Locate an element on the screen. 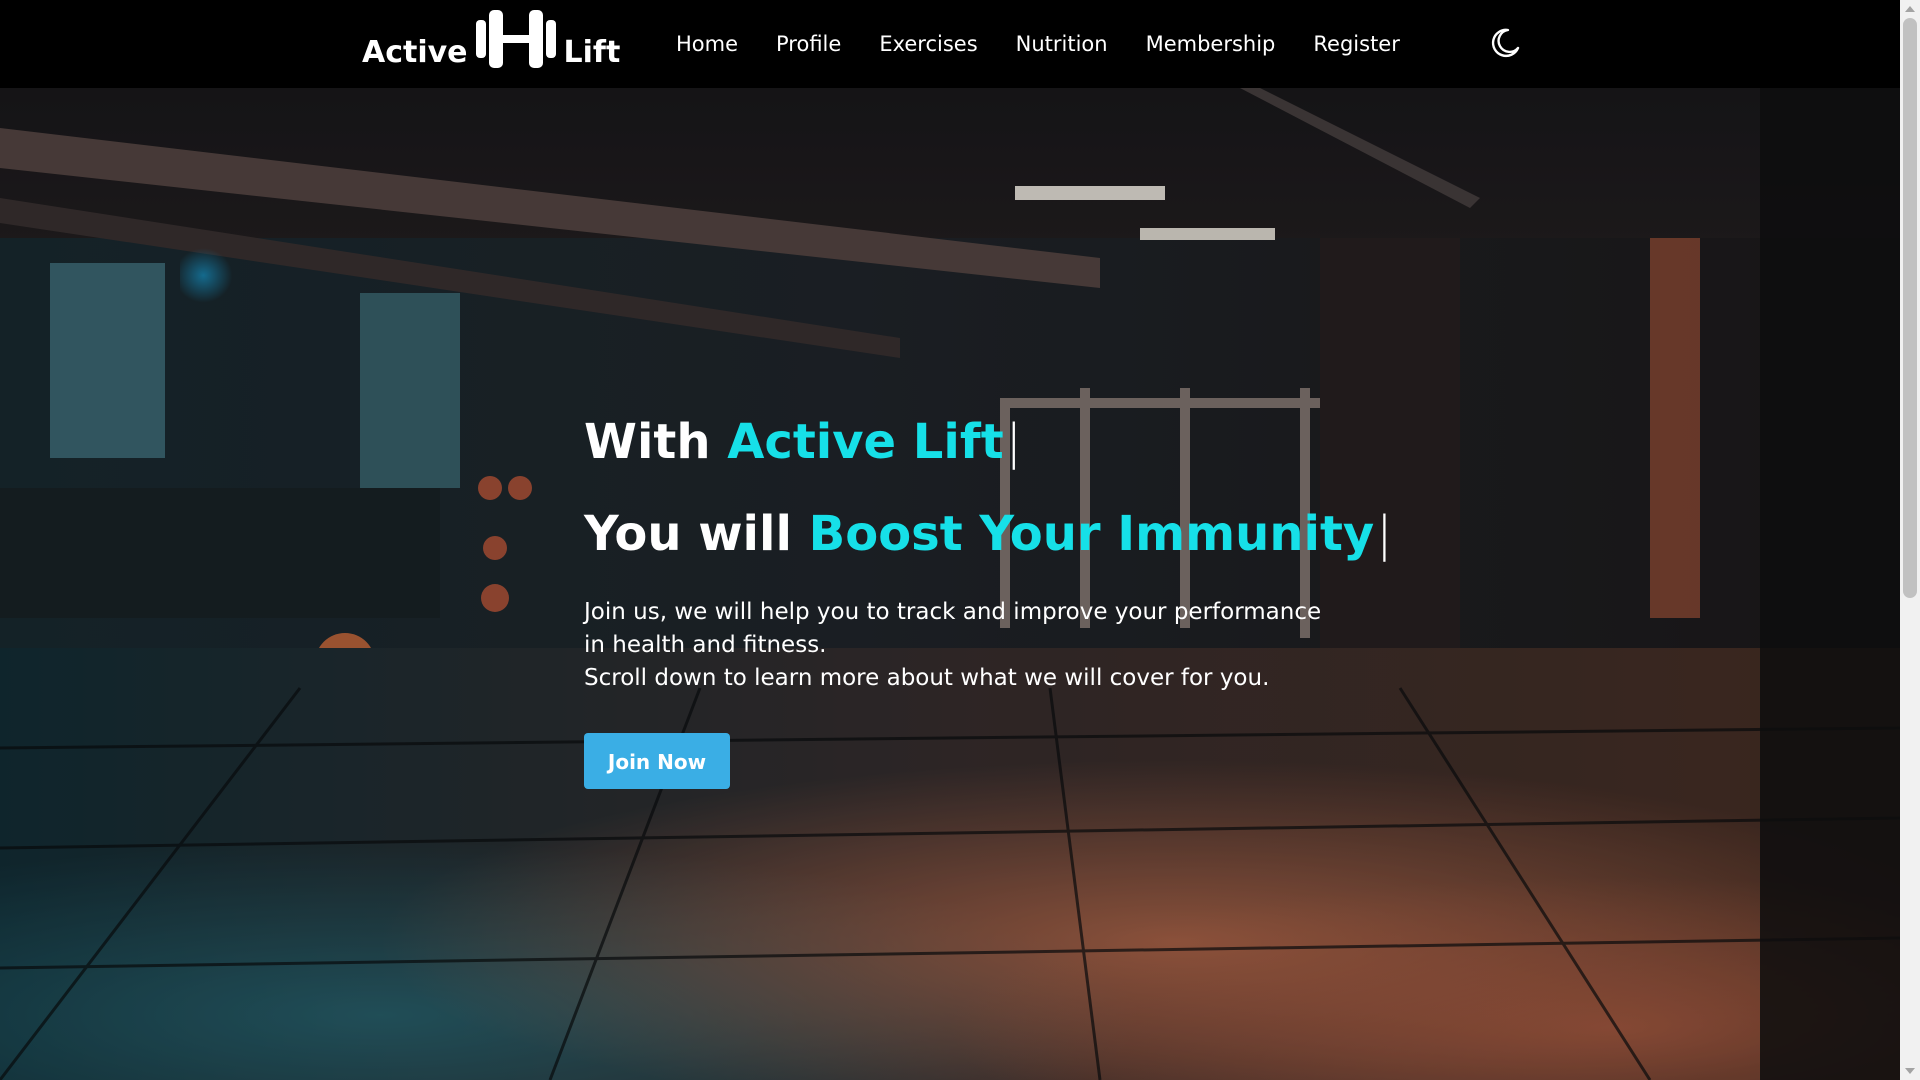 The image size is (1920, 1080). scroll-up-arrow-icon is located at coordinates (1910, 9).